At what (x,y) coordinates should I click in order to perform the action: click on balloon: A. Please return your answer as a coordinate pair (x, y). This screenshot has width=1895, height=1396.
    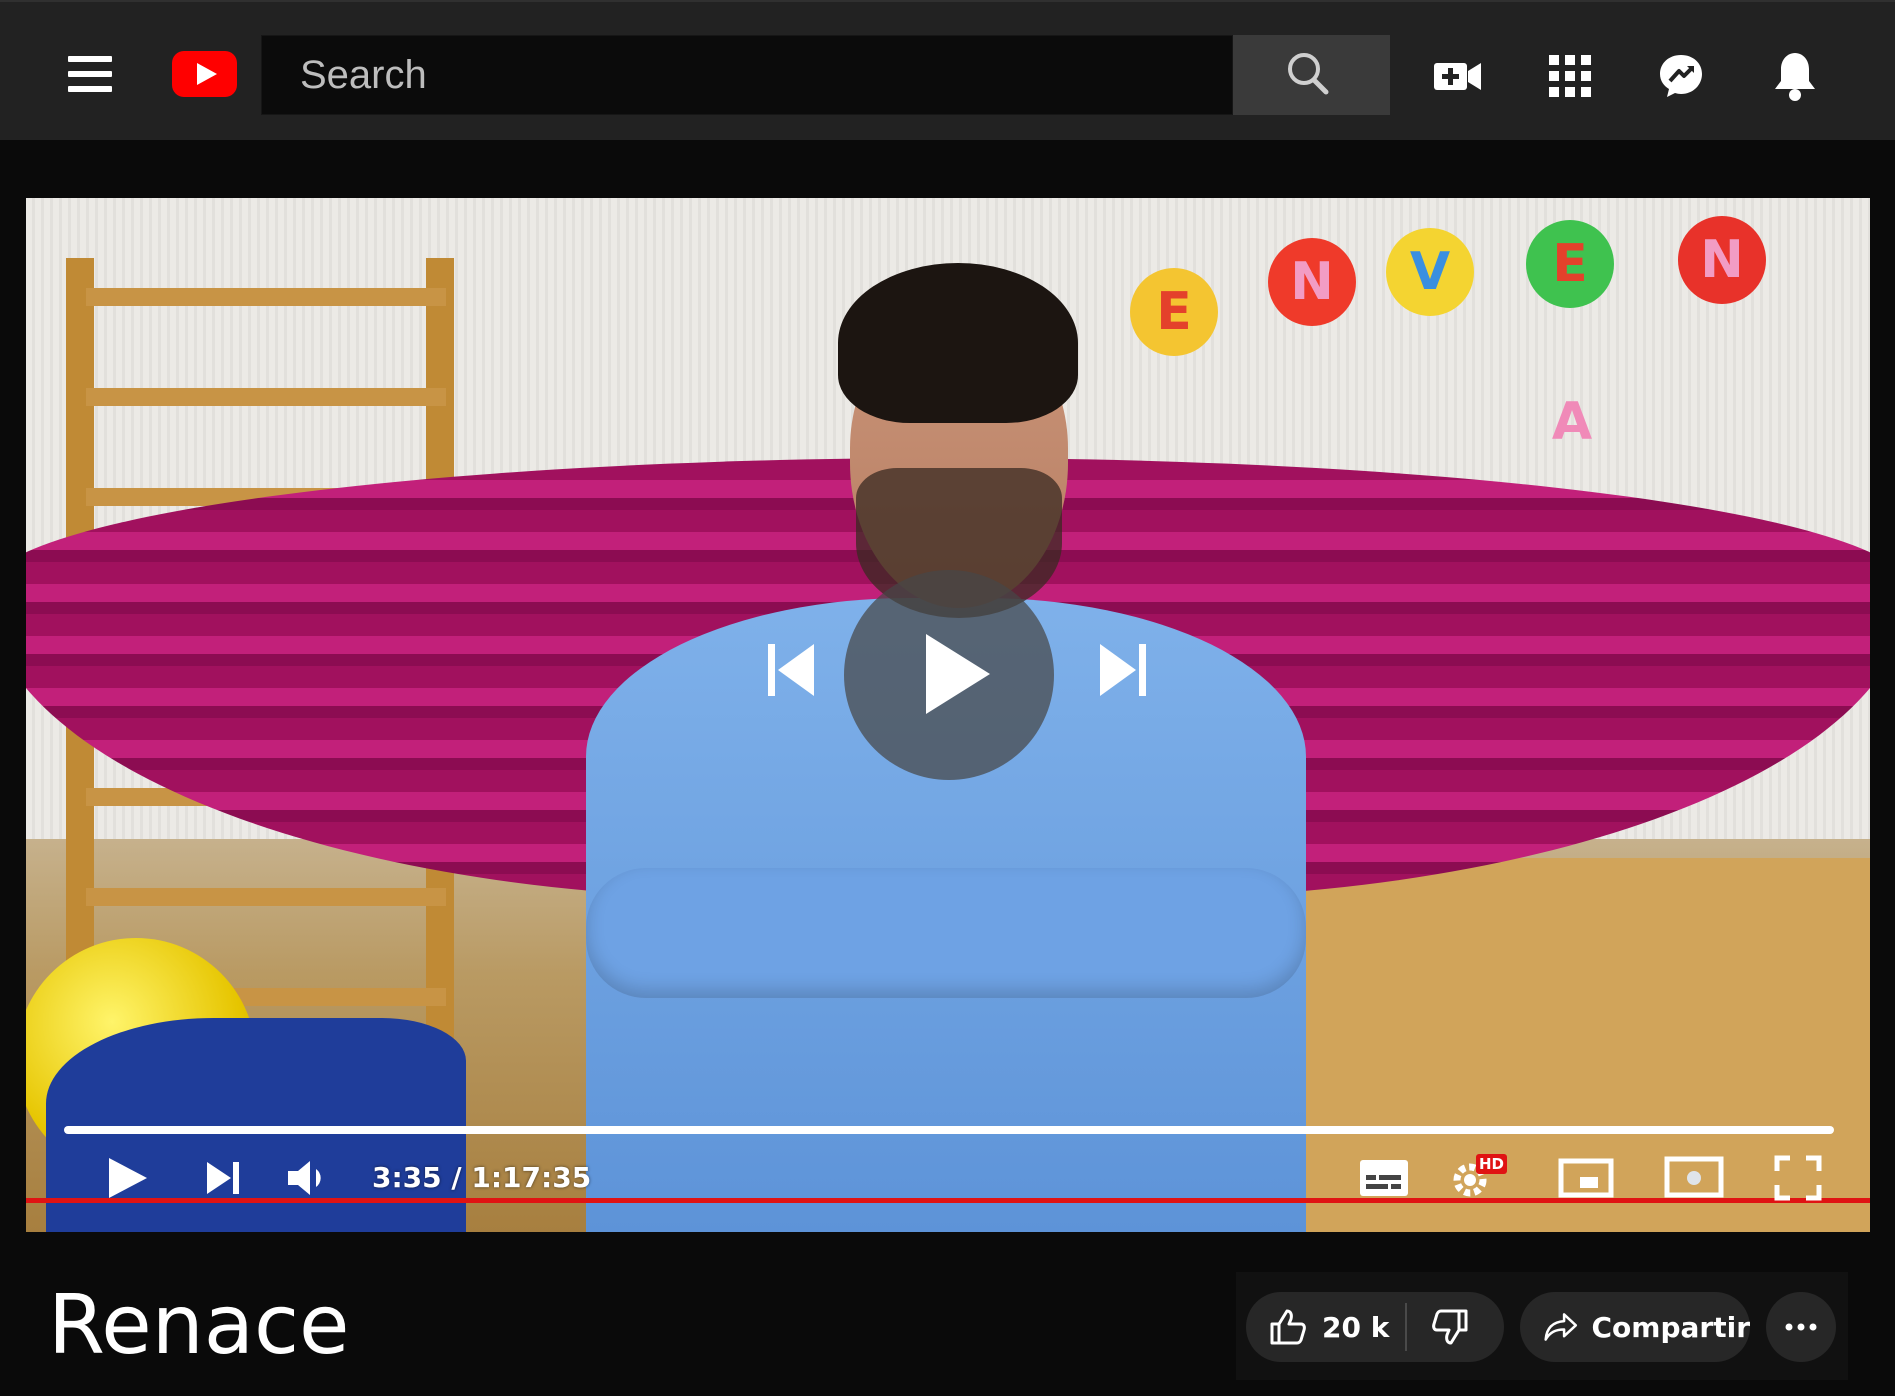
    Looking at the image, I should click on (1572, 422).